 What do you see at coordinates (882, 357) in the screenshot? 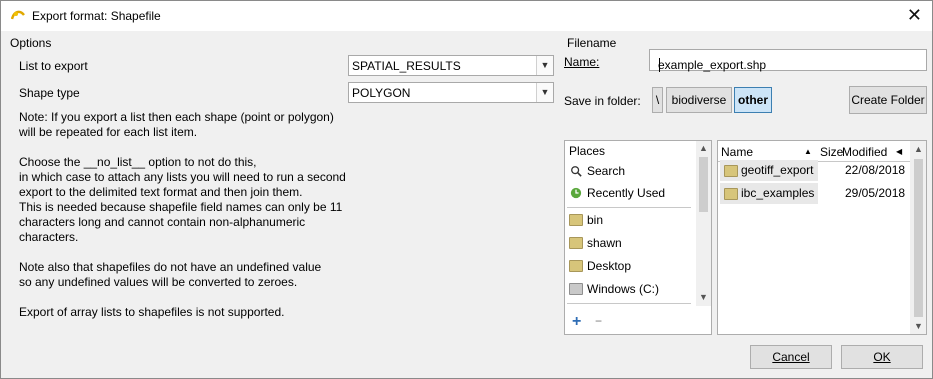
I see `ok-button: OK` at bounding box center [882, 357].